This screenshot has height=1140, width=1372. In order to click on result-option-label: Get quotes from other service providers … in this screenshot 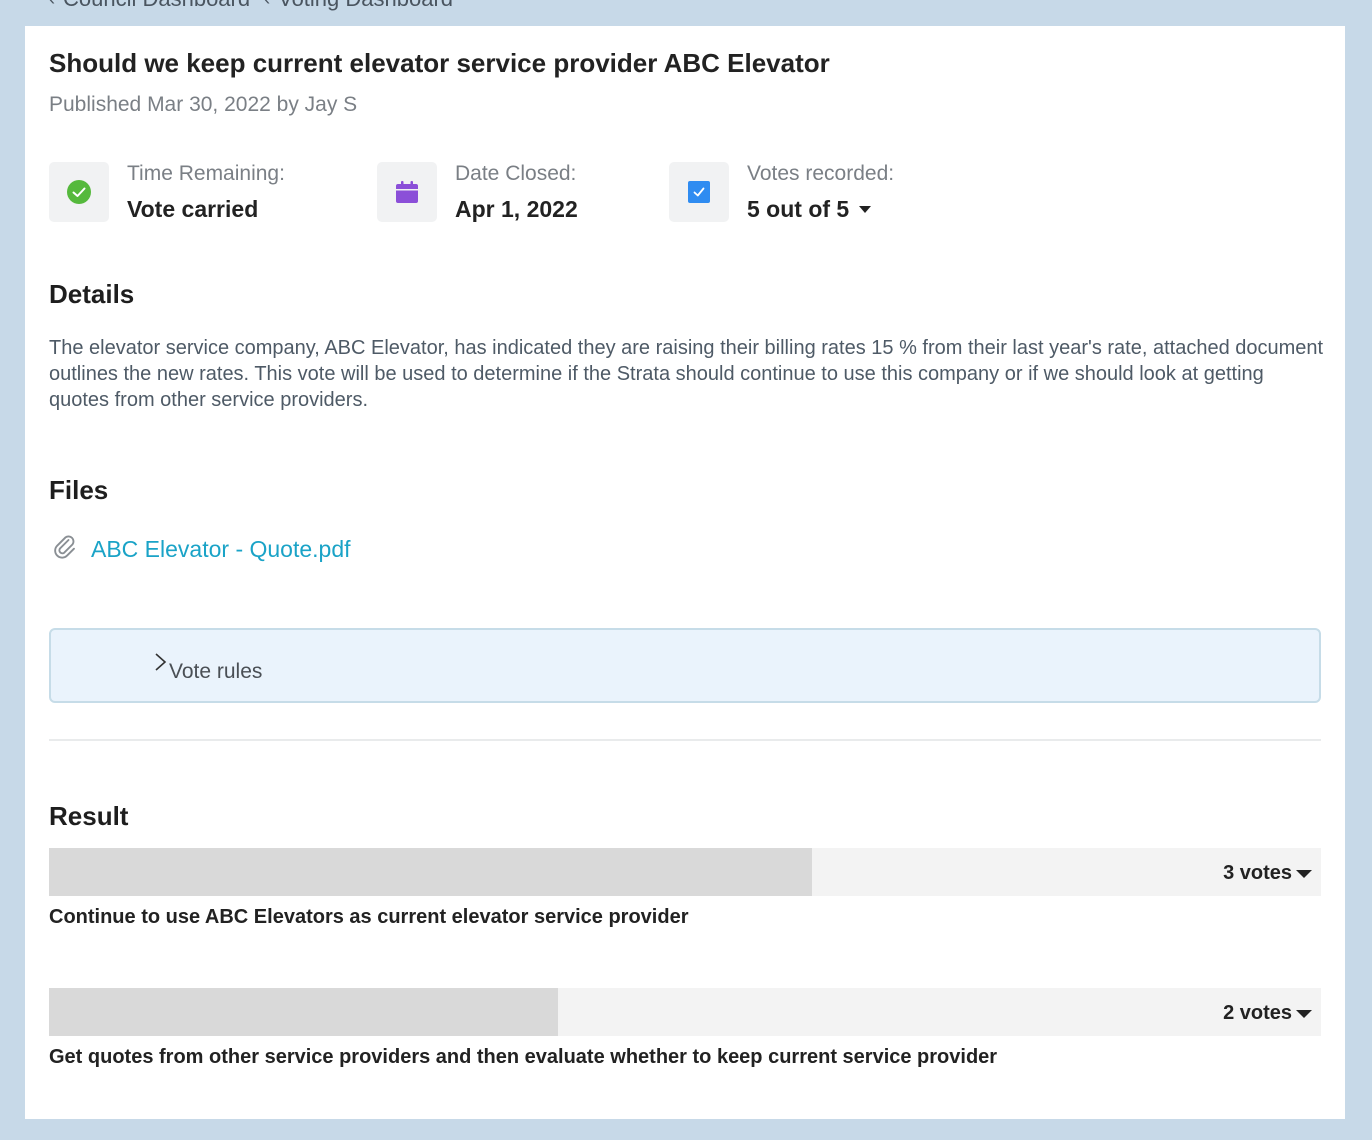, I will do `click(523, 1057)`.